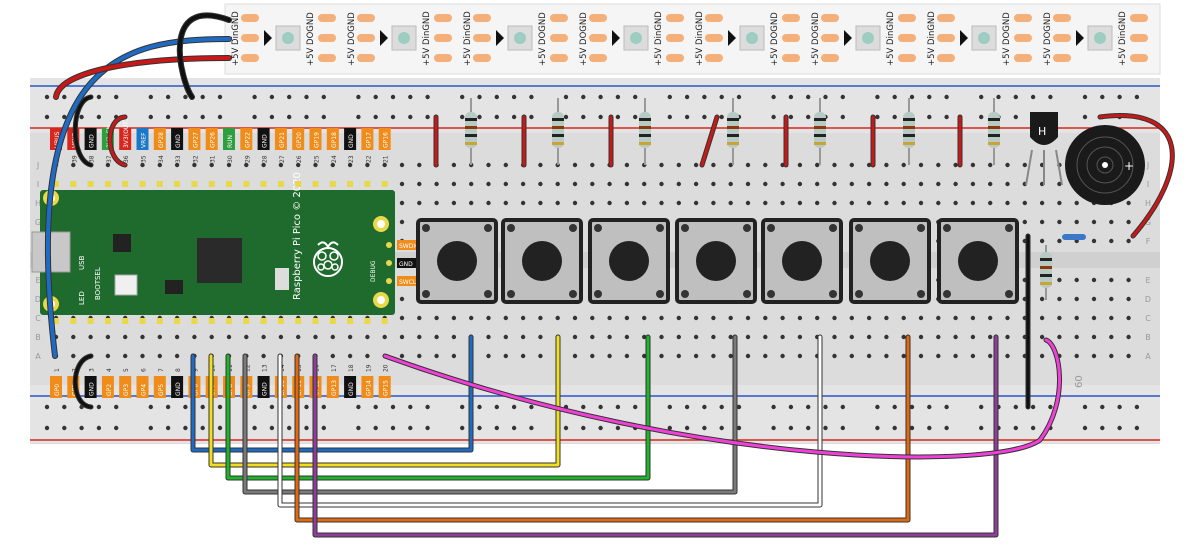 This screenshot has height=549, width=1193. I want to click on pin-label-top: GP18, so click(334, 140).